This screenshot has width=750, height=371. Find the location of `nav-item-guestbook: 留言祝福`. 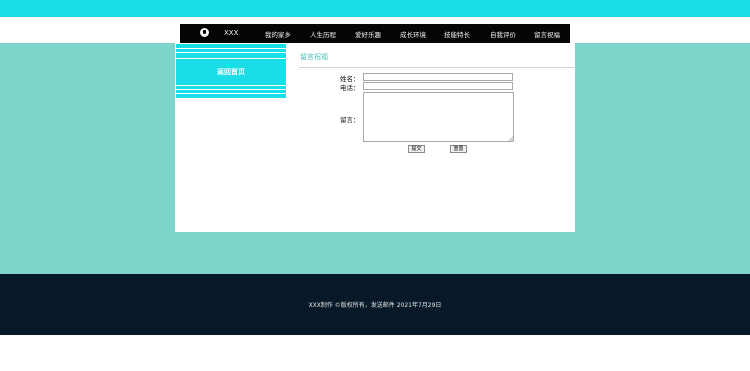

nav-item-guestbook: 留言祝福 is located at coordinates (547, 34).